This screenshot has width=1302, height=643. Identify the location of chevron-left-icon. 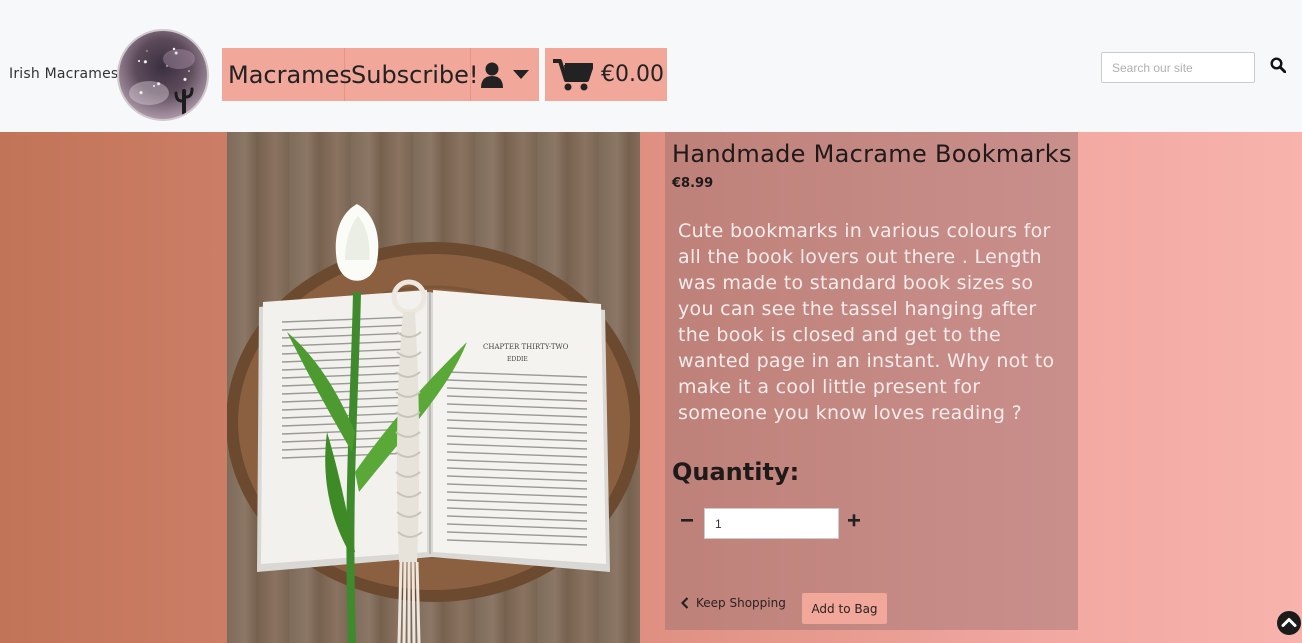
(685, 603).